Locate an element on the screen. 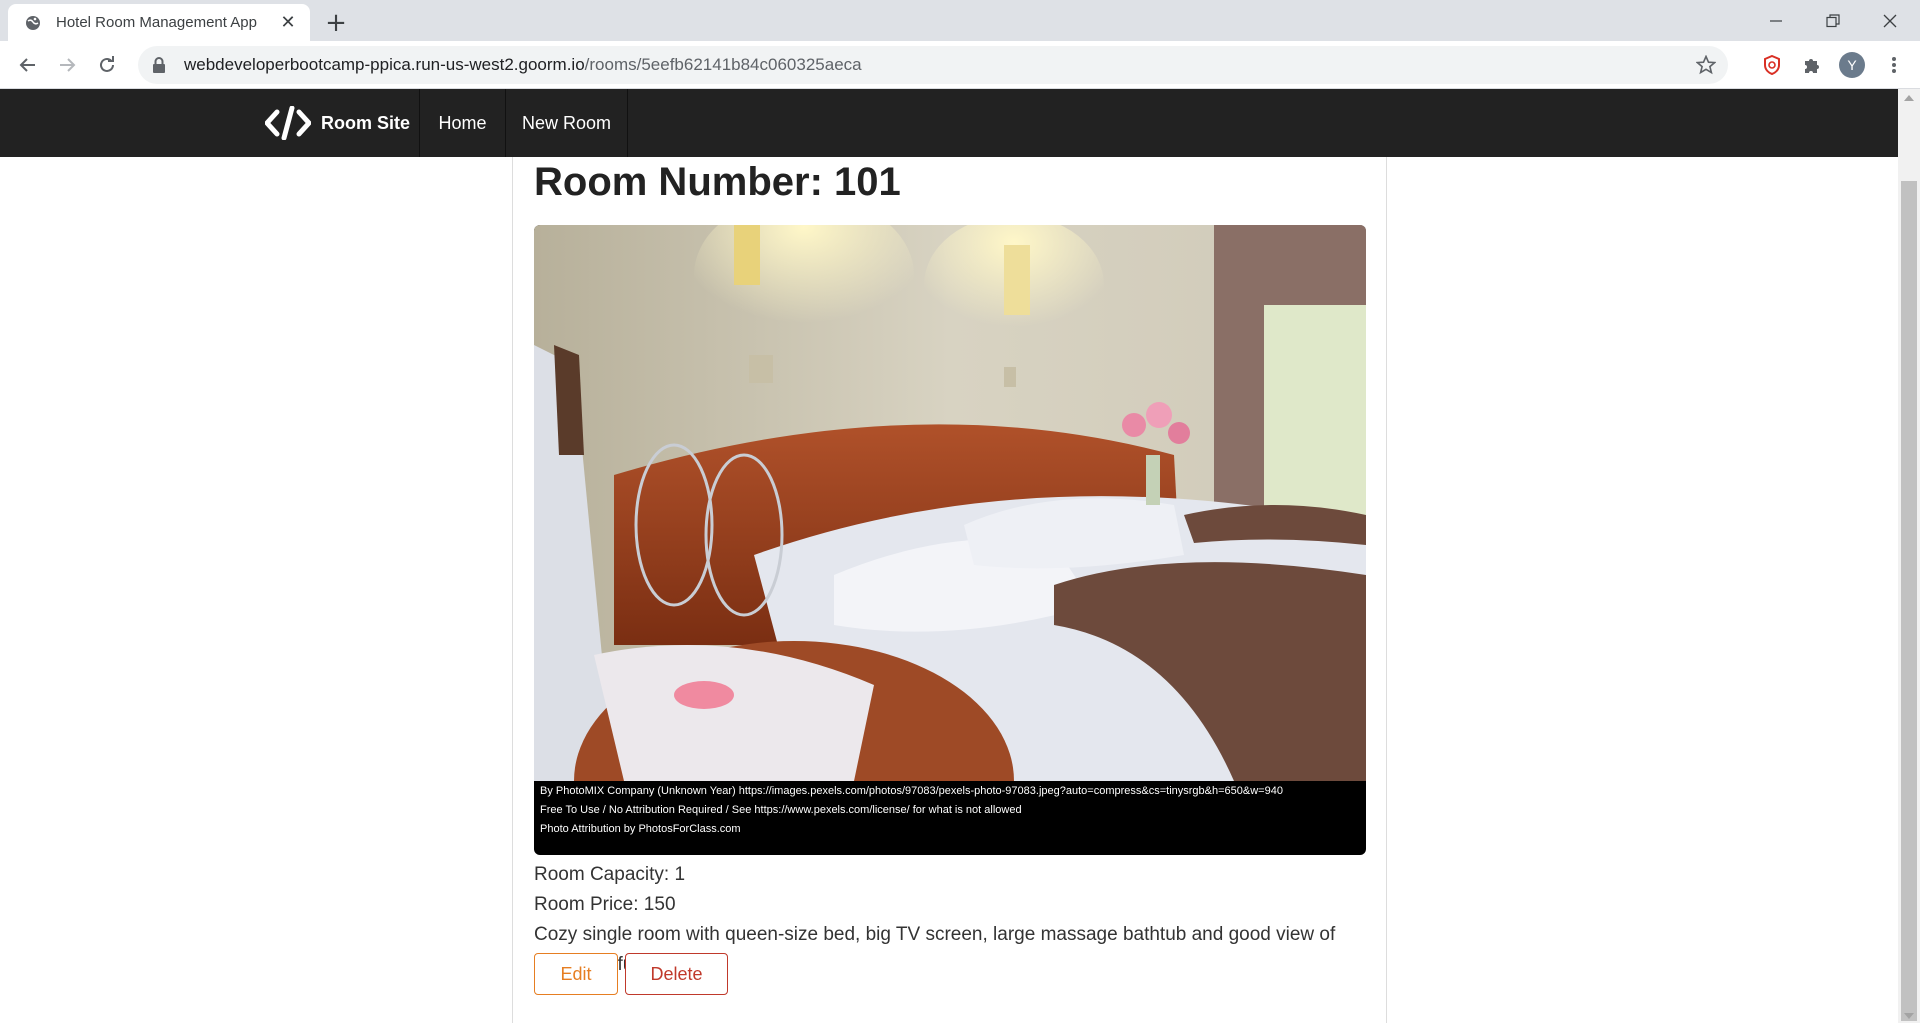  profile-avatar: Y is located at coordinates (1852, 65).